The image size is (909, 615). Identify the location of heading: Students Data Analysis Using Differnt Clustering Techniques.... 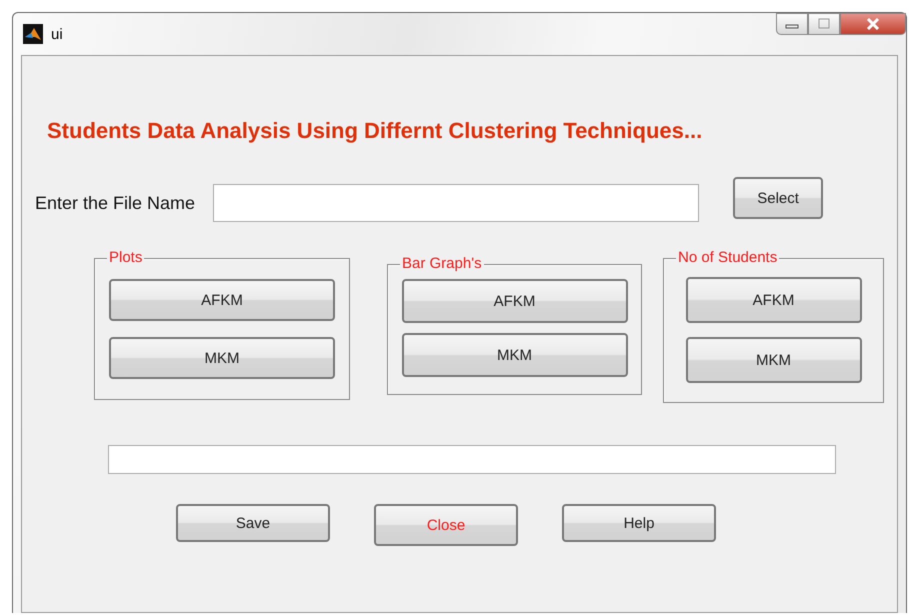
(375, 131).